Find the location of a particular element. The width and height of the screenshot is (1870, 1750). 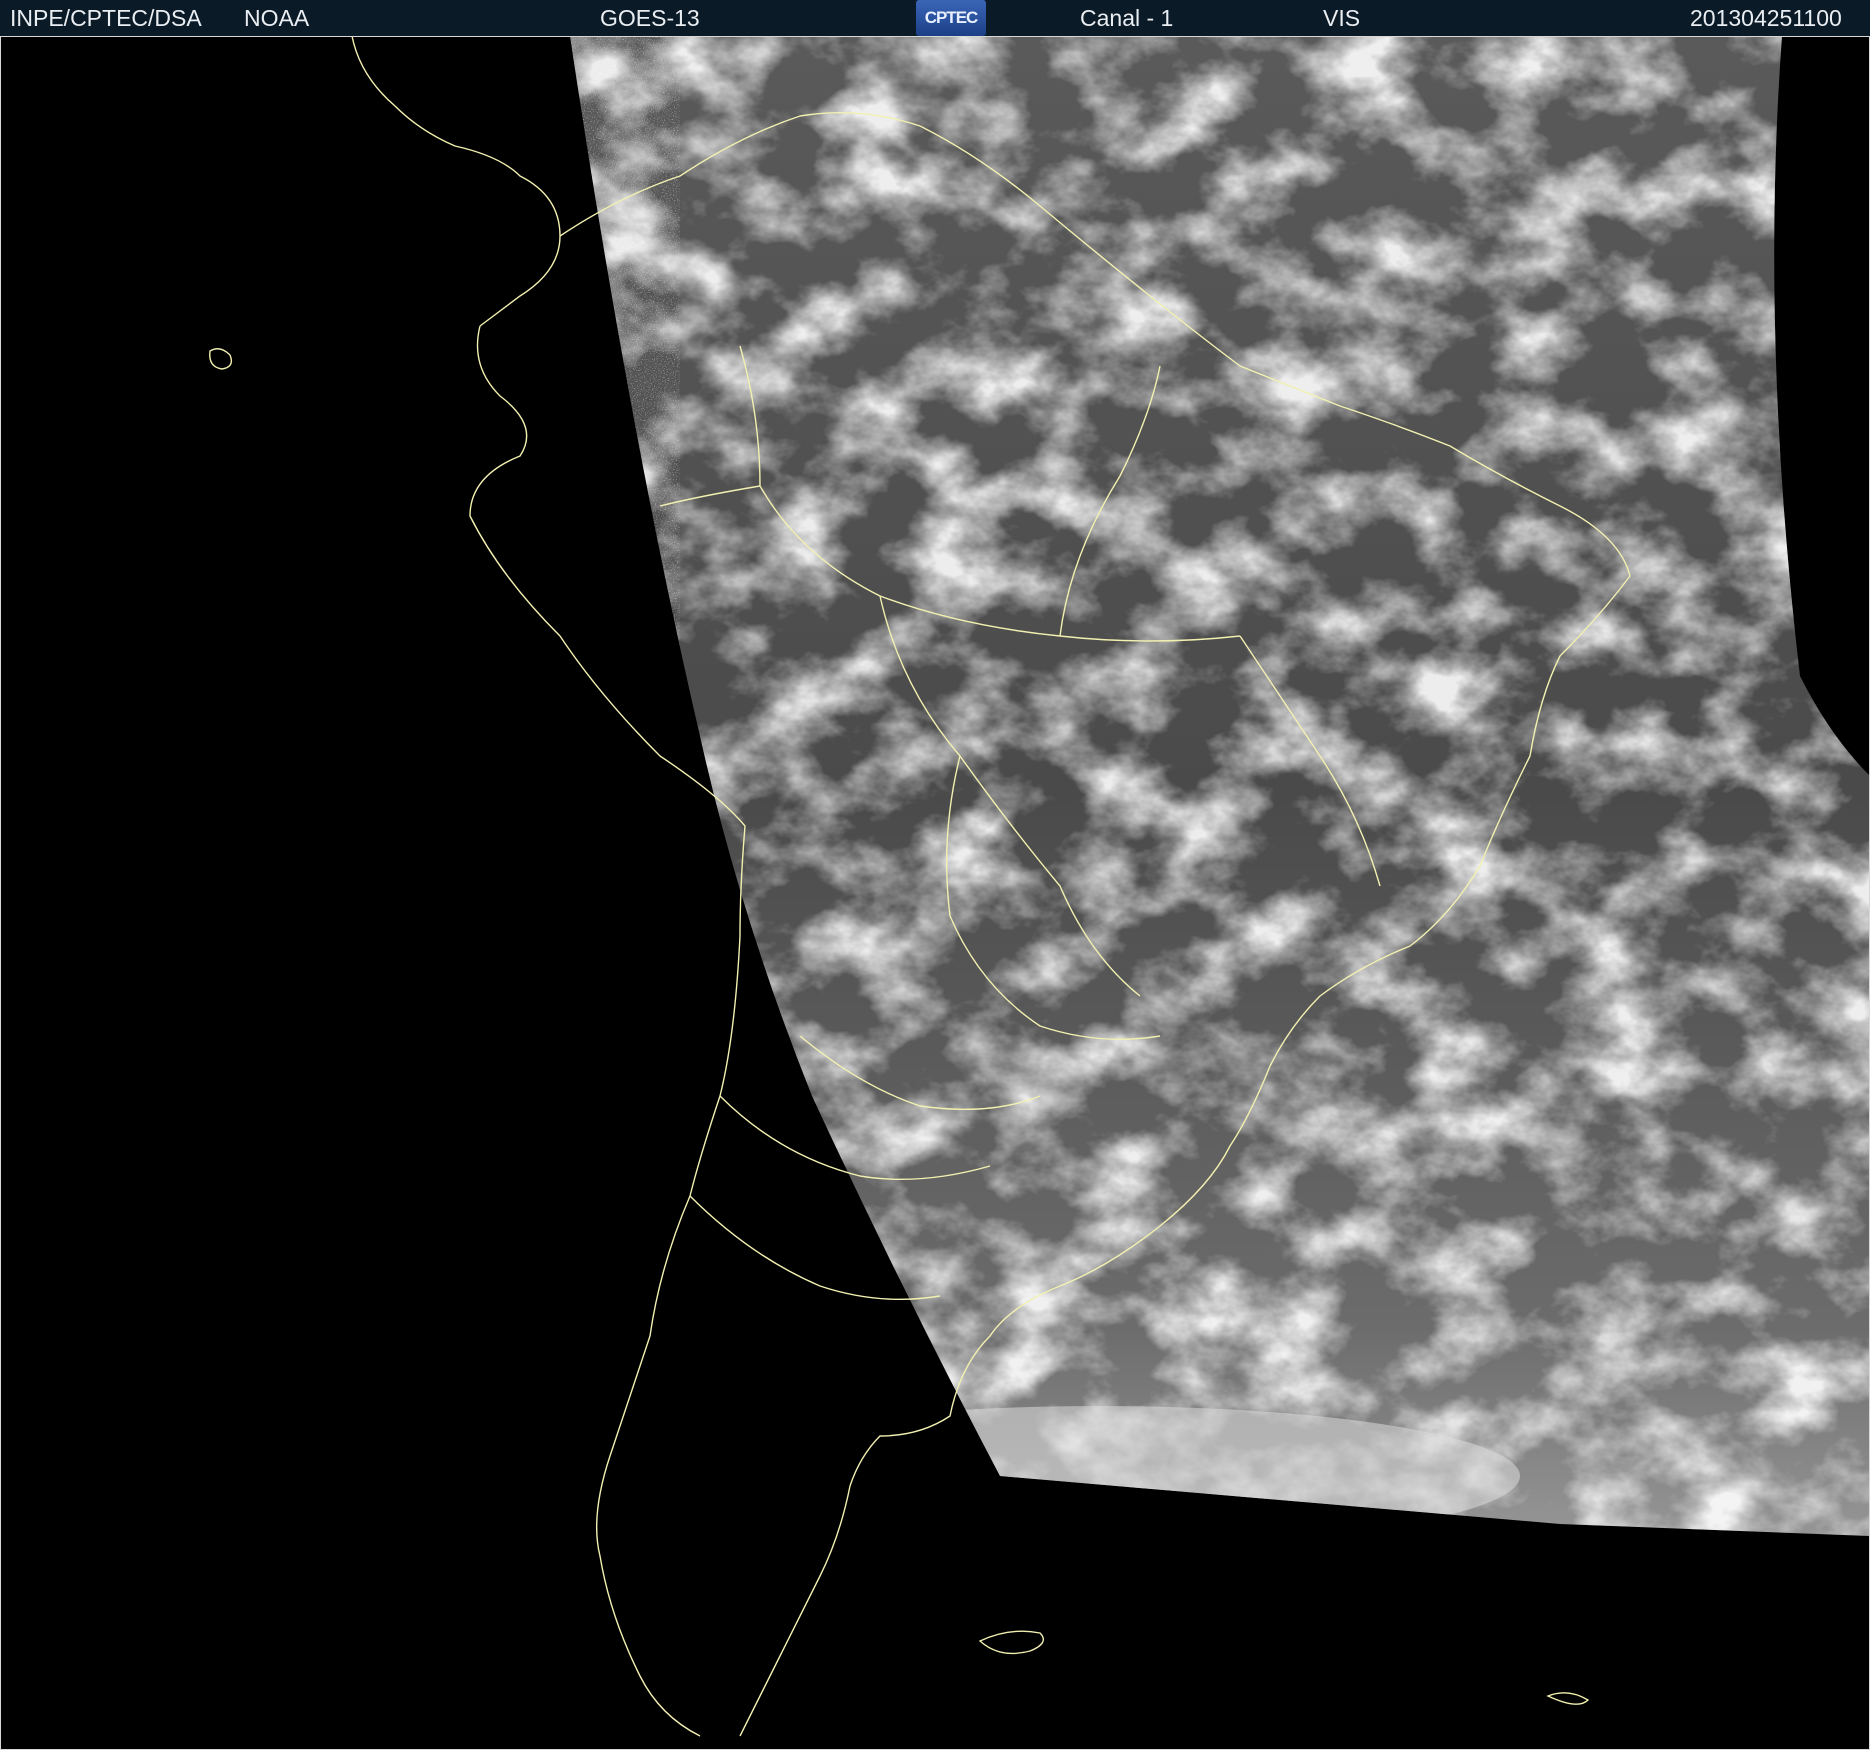

logo-text: CPTEC is located at coordinates (951, 17).